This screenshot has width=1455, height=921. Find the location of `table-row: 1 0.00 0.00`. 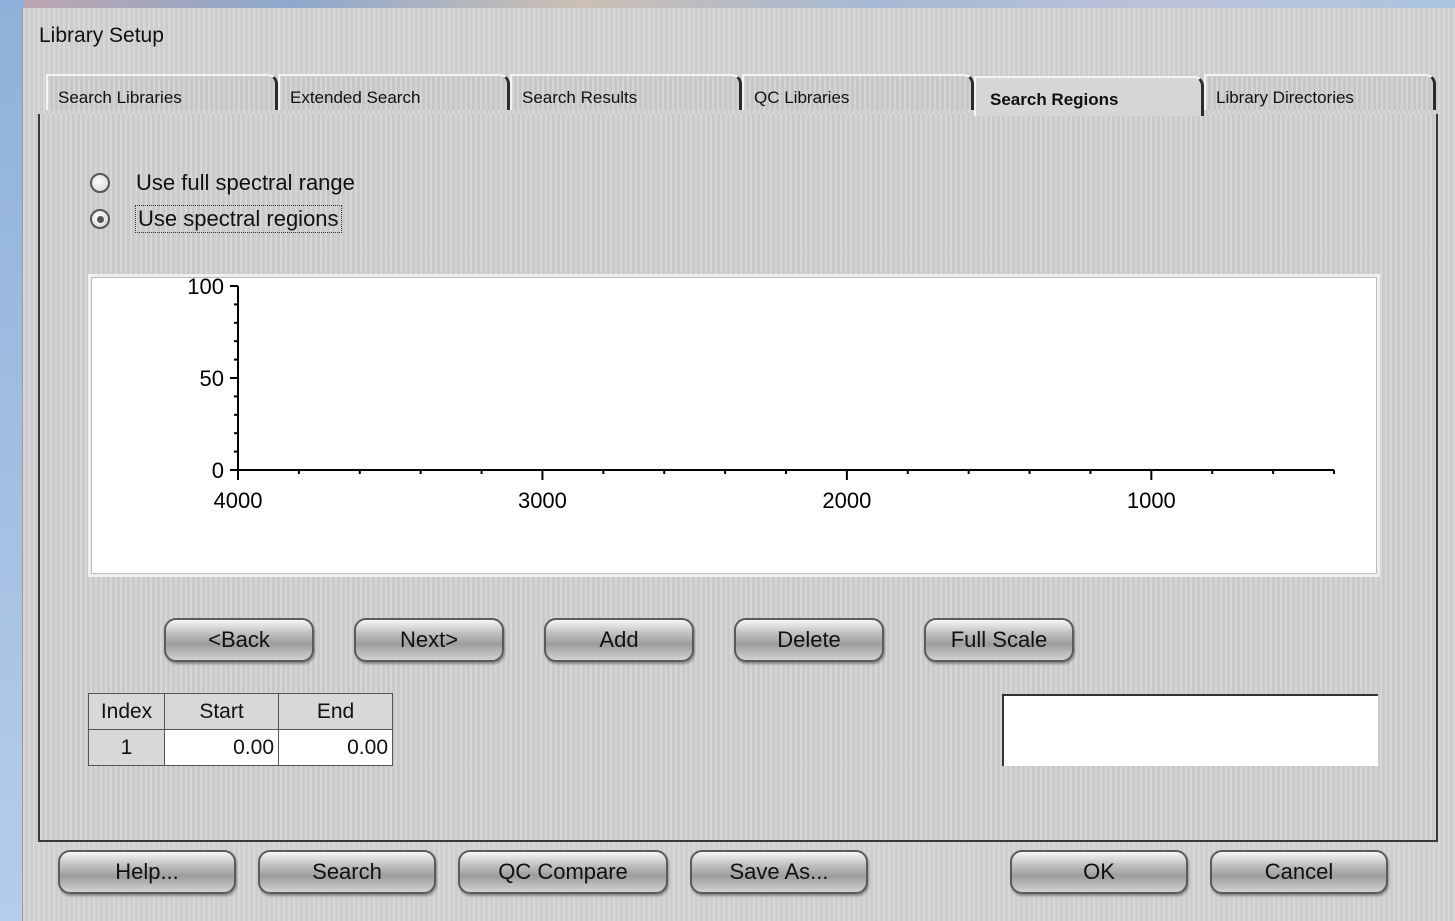

table-row: 1 0.00 0.00 is located at coordinates (240, 747).